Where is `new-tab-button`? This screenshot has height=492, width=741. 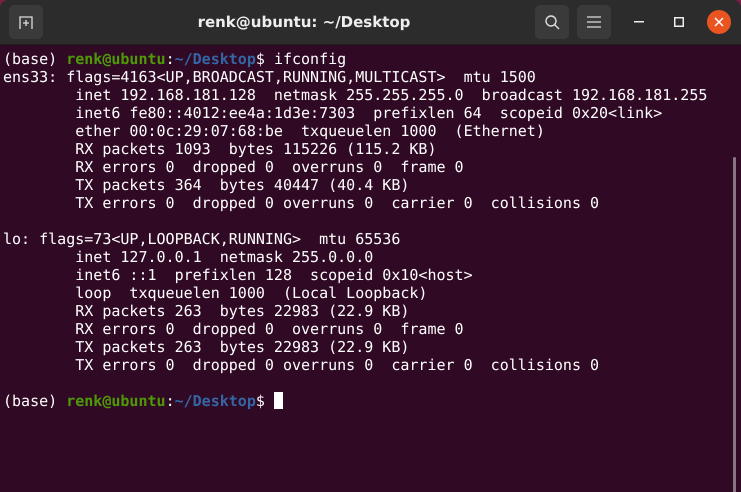 new-tab-button is located at coordinates (26, 22).